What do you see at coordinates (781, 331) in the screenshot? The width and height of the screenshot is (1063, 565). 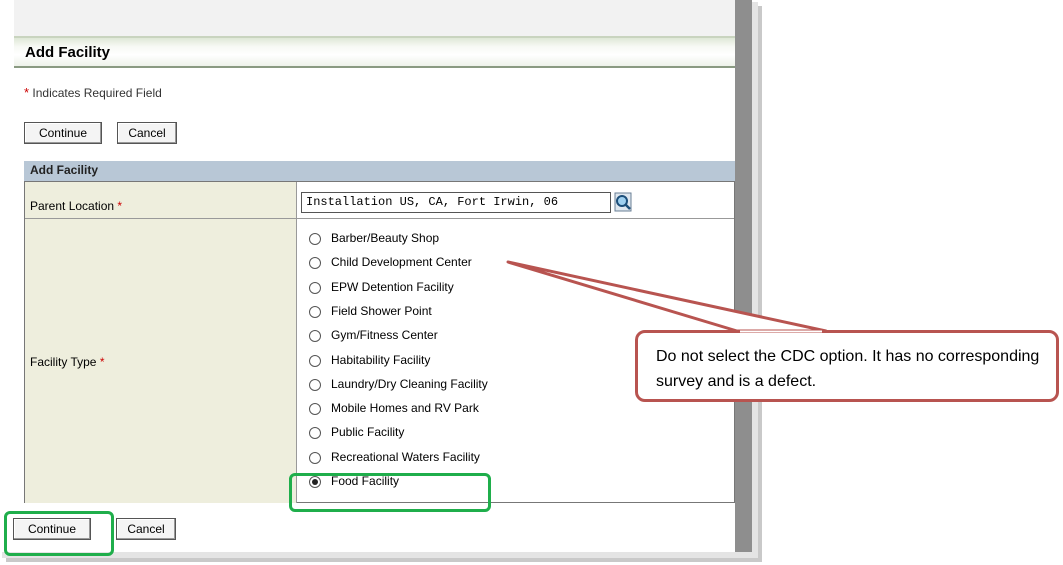 I see `callout-pointer-cover` at bounding box center [781, 331].